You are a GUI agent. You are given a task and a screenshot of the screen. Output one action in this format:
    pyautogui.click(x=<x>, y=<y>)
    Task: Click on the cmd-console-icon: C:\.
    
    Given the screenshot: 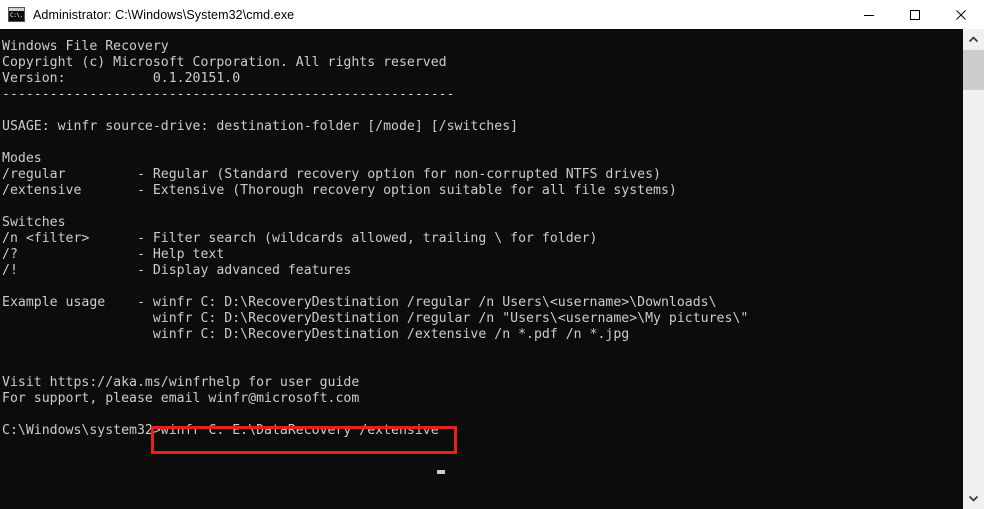 What is the action you would take?
    pyautogui.click(x=16, y=14)
    